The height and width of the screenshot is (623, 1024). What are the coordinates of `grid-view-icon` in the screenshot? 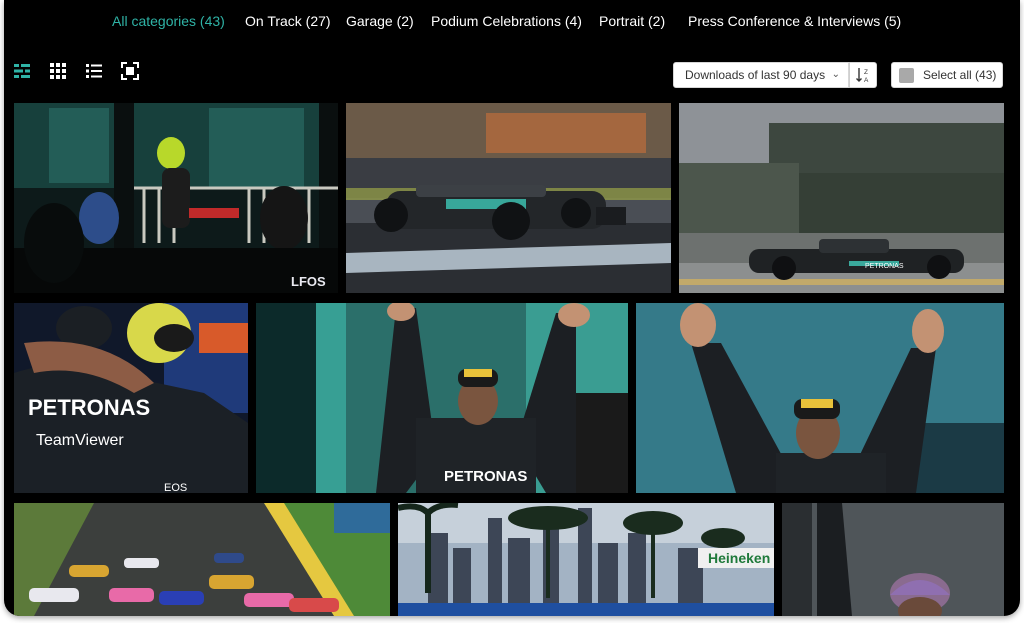 It's located at (58, 71).